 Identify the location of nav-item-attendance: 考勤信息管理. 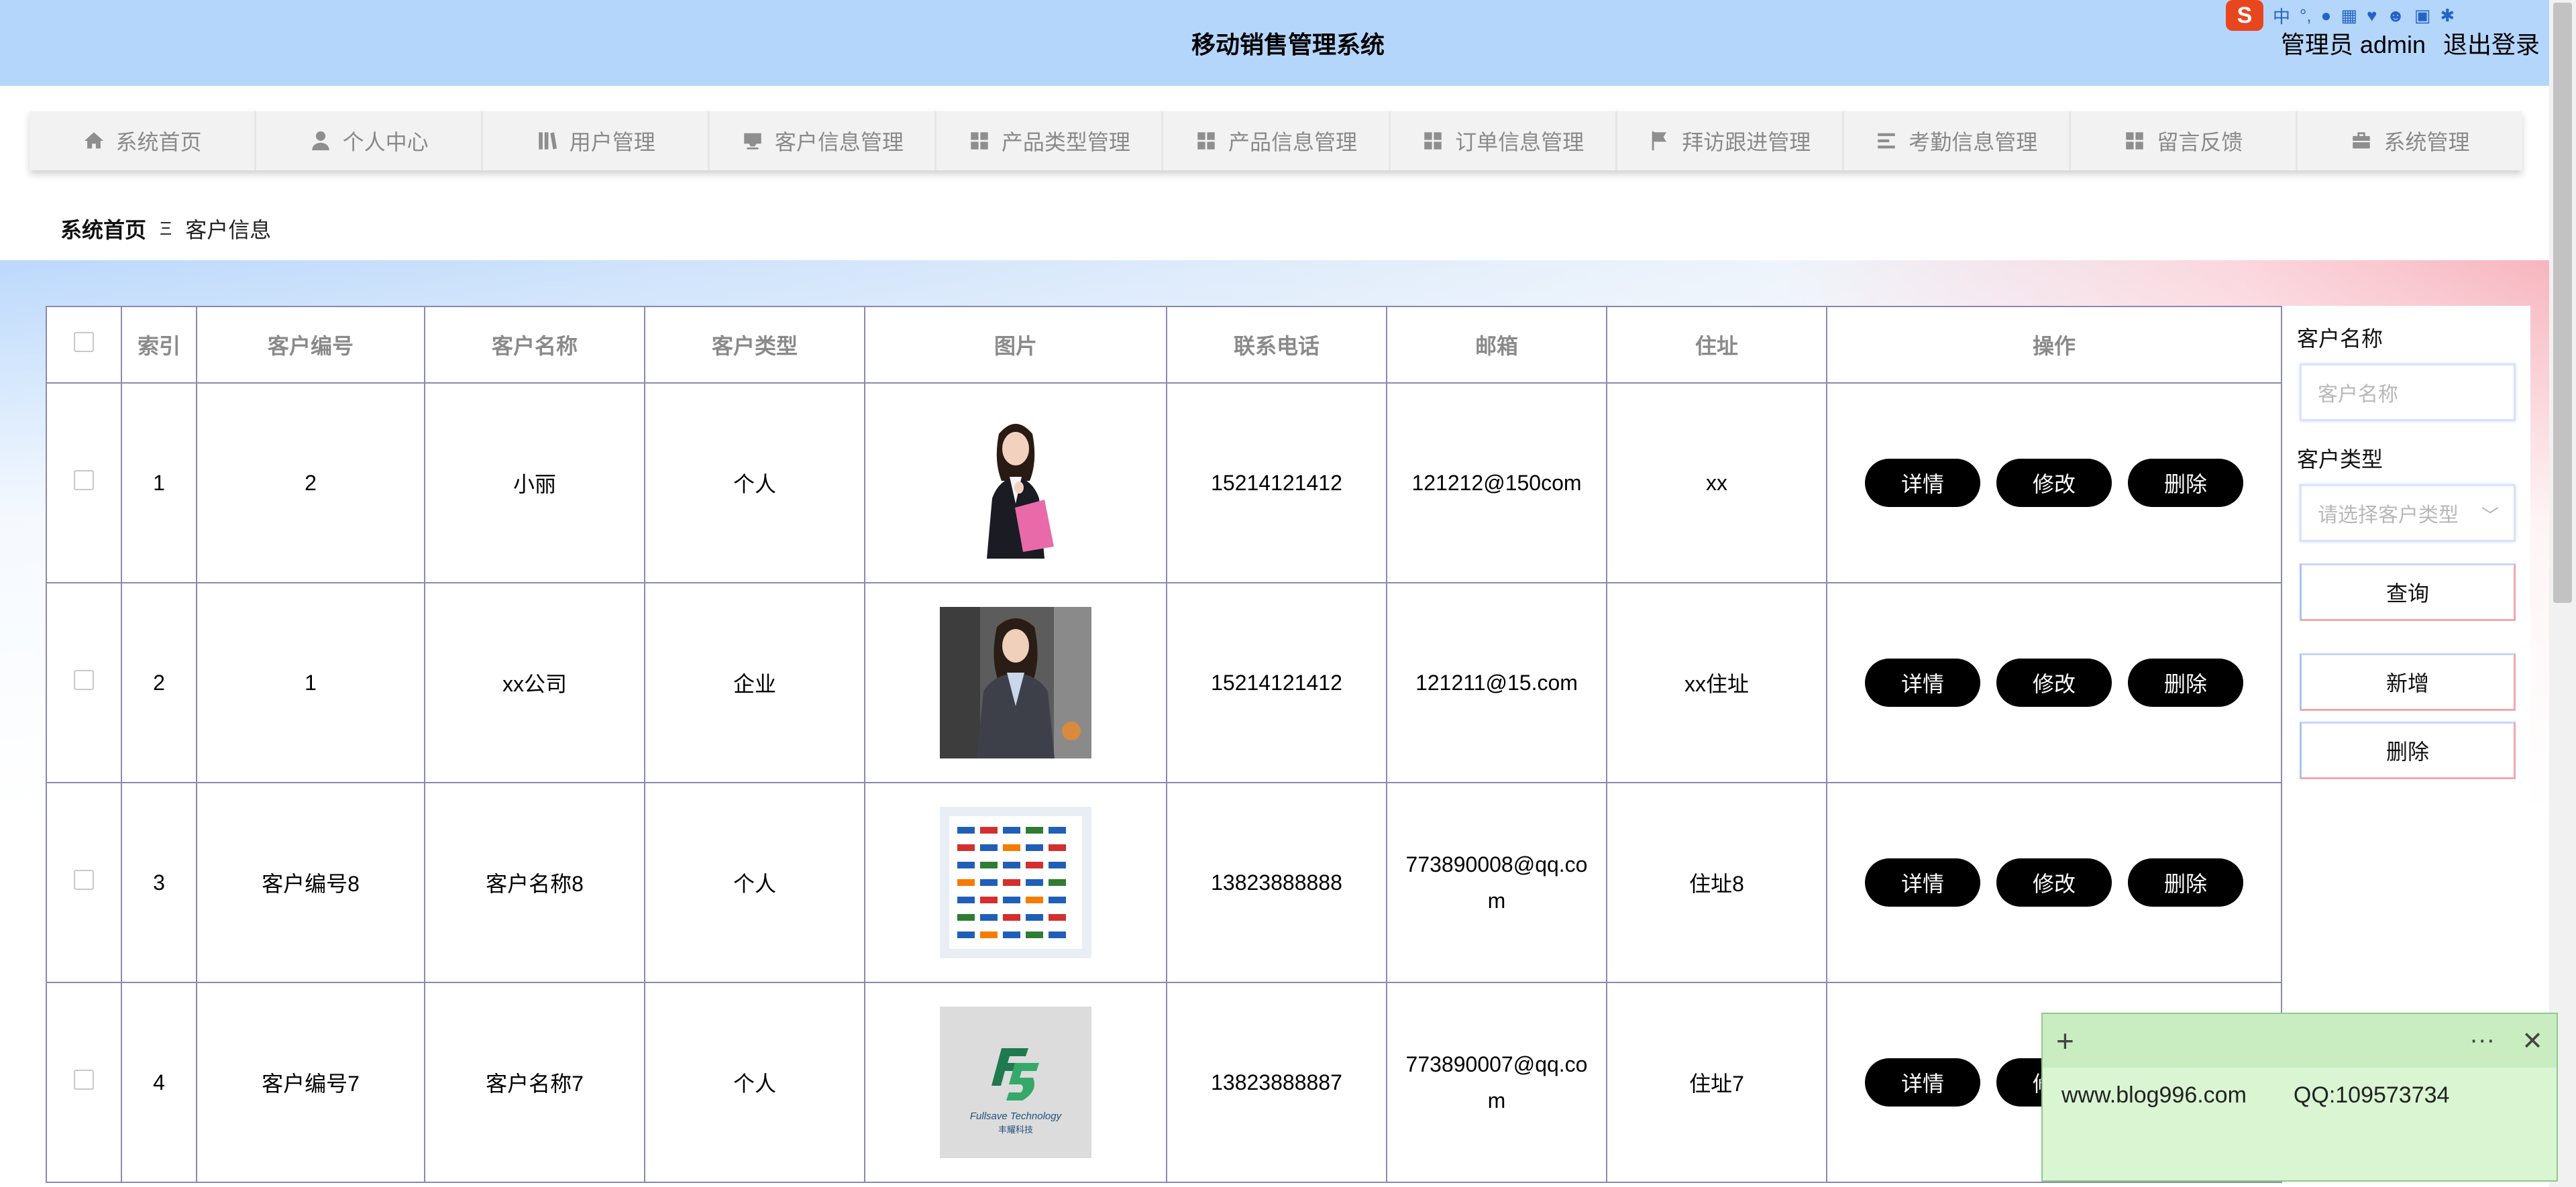
(1957, 141).